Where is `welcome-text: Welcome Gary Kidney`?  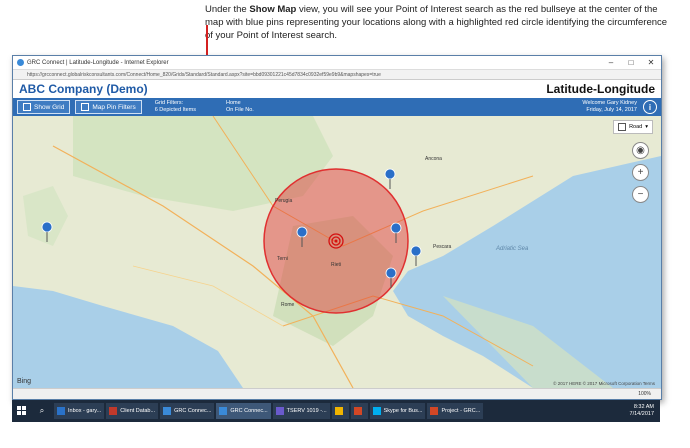 welcome-text: Welcome Gary Kidney is located at coordinates (609, 103).